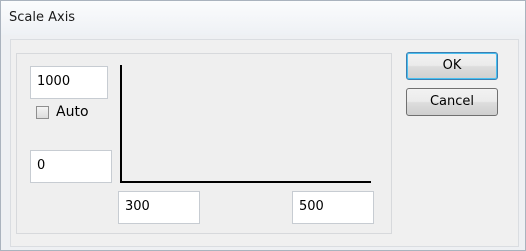 The width and height of the screenshot is (526, 251). Describe the element at coordinates (452, 66) in the screenshot. I see `ok-button: OK` at that location.